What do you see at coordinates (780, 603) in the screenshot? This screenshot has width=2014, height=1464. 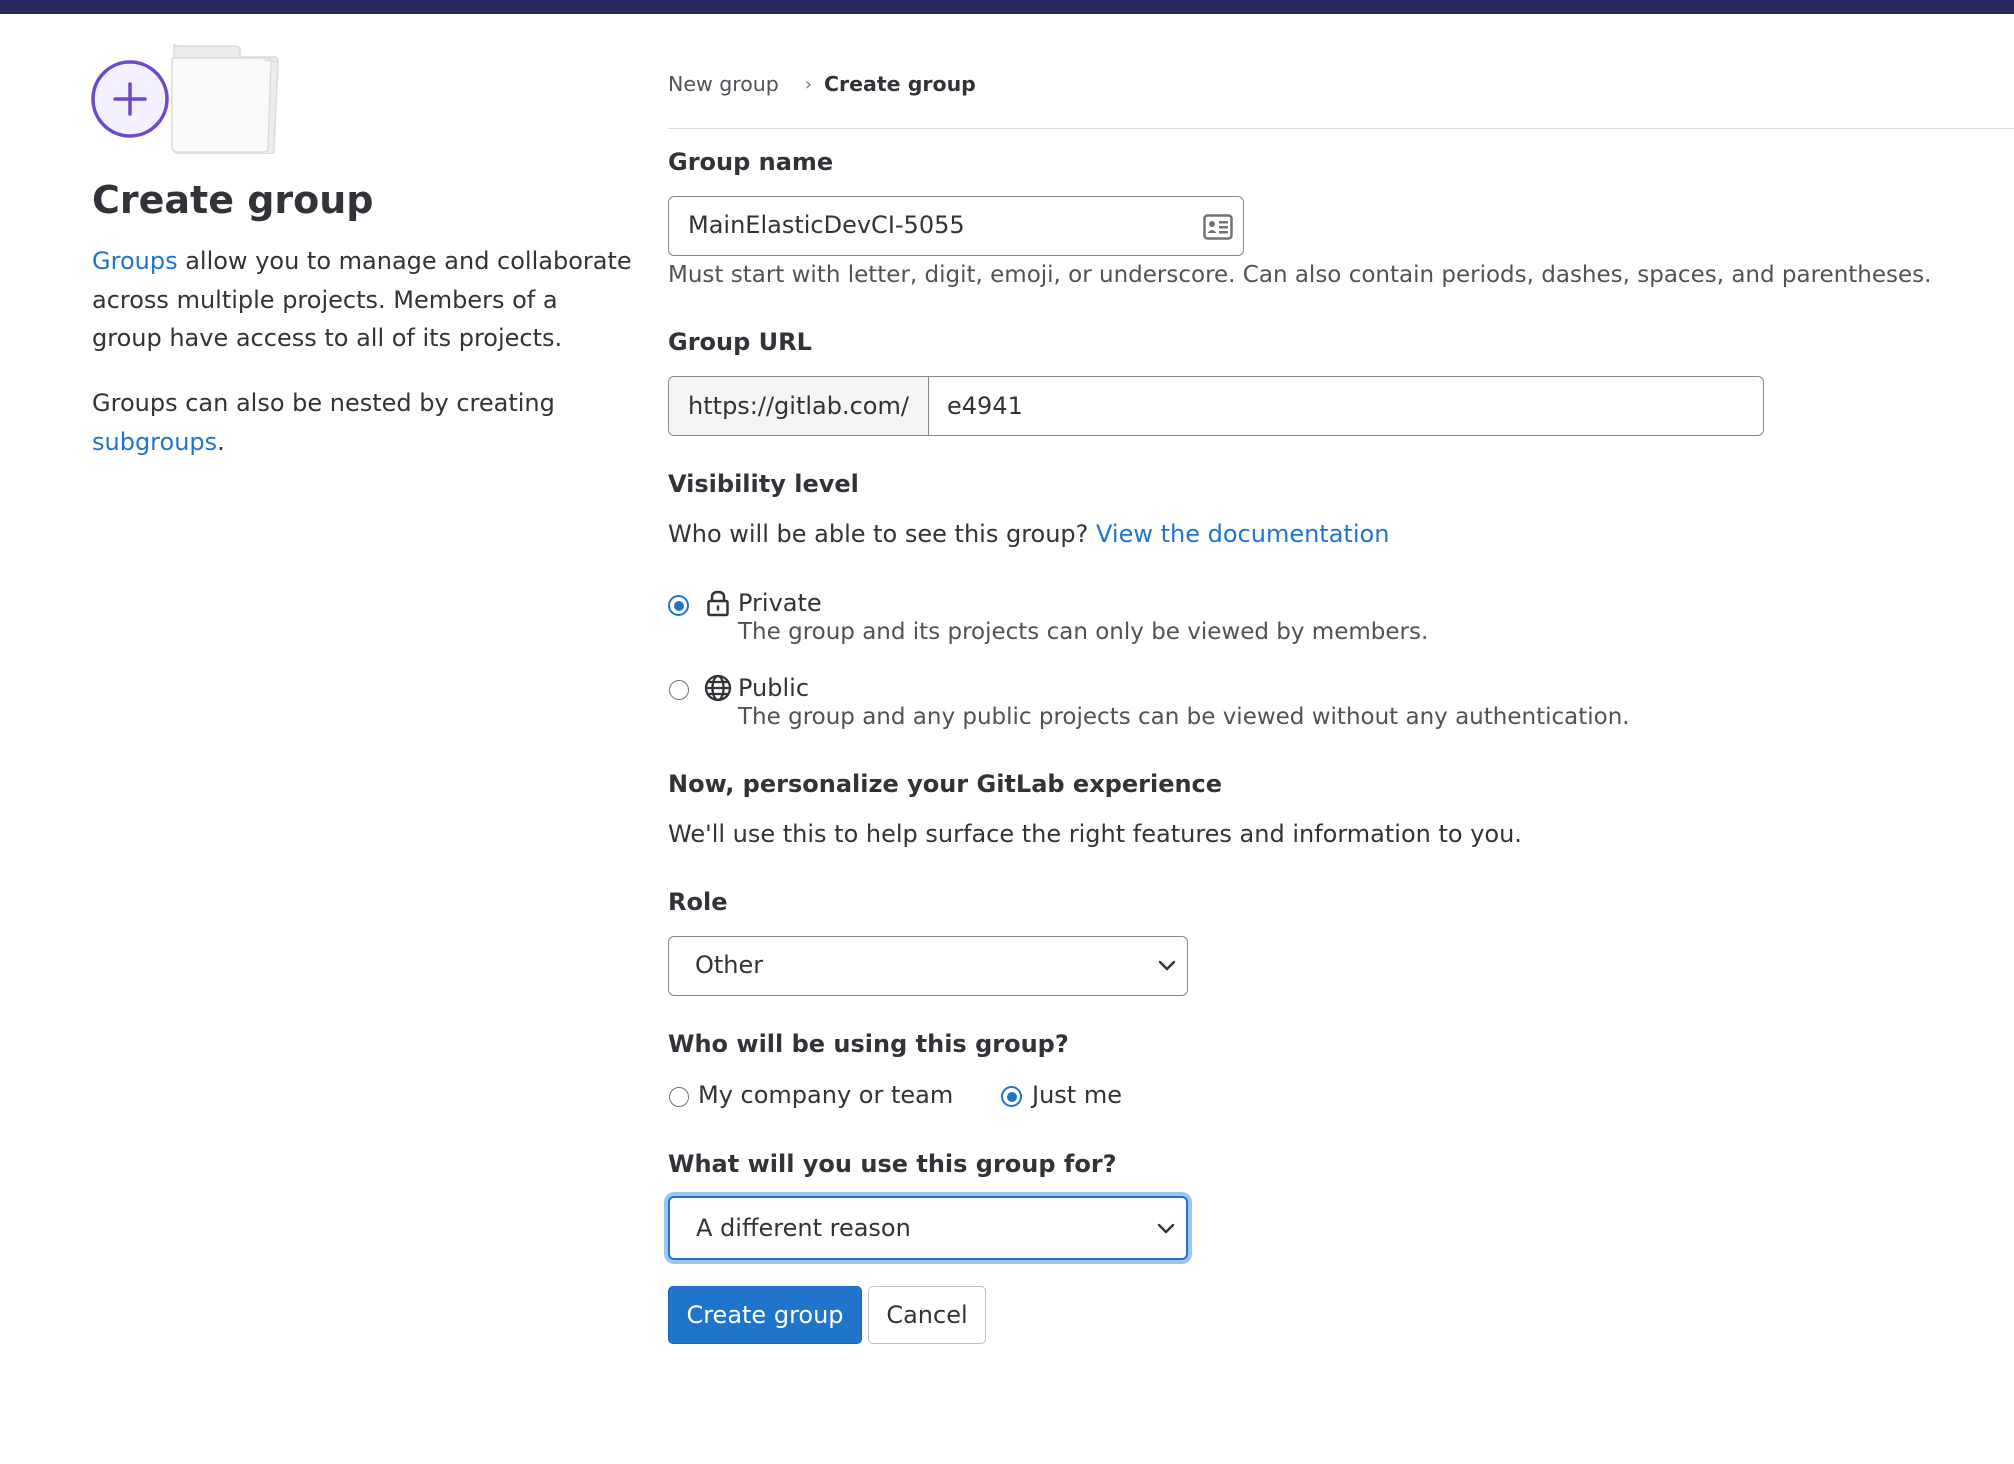 I see `visibility-private-title: Private` at bounding box center [780, 603].